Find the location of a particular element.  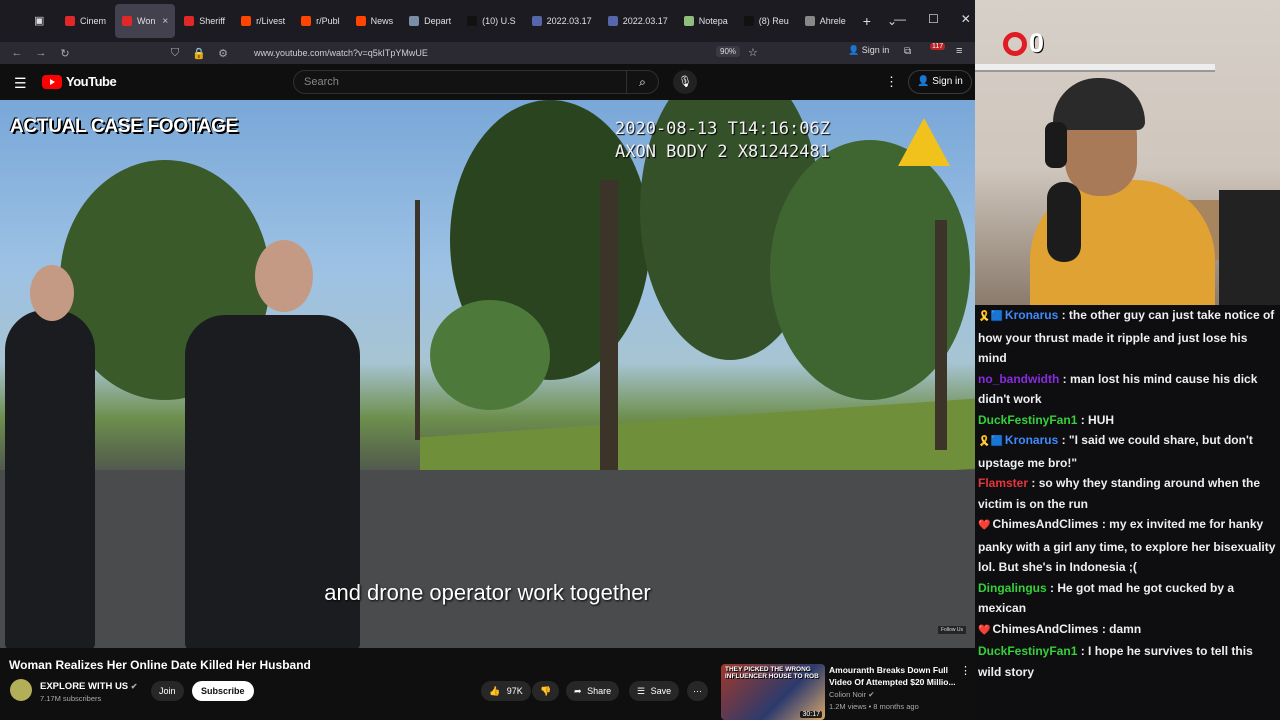

search-input: Search ⌕ is located at coordinates (476, 82).